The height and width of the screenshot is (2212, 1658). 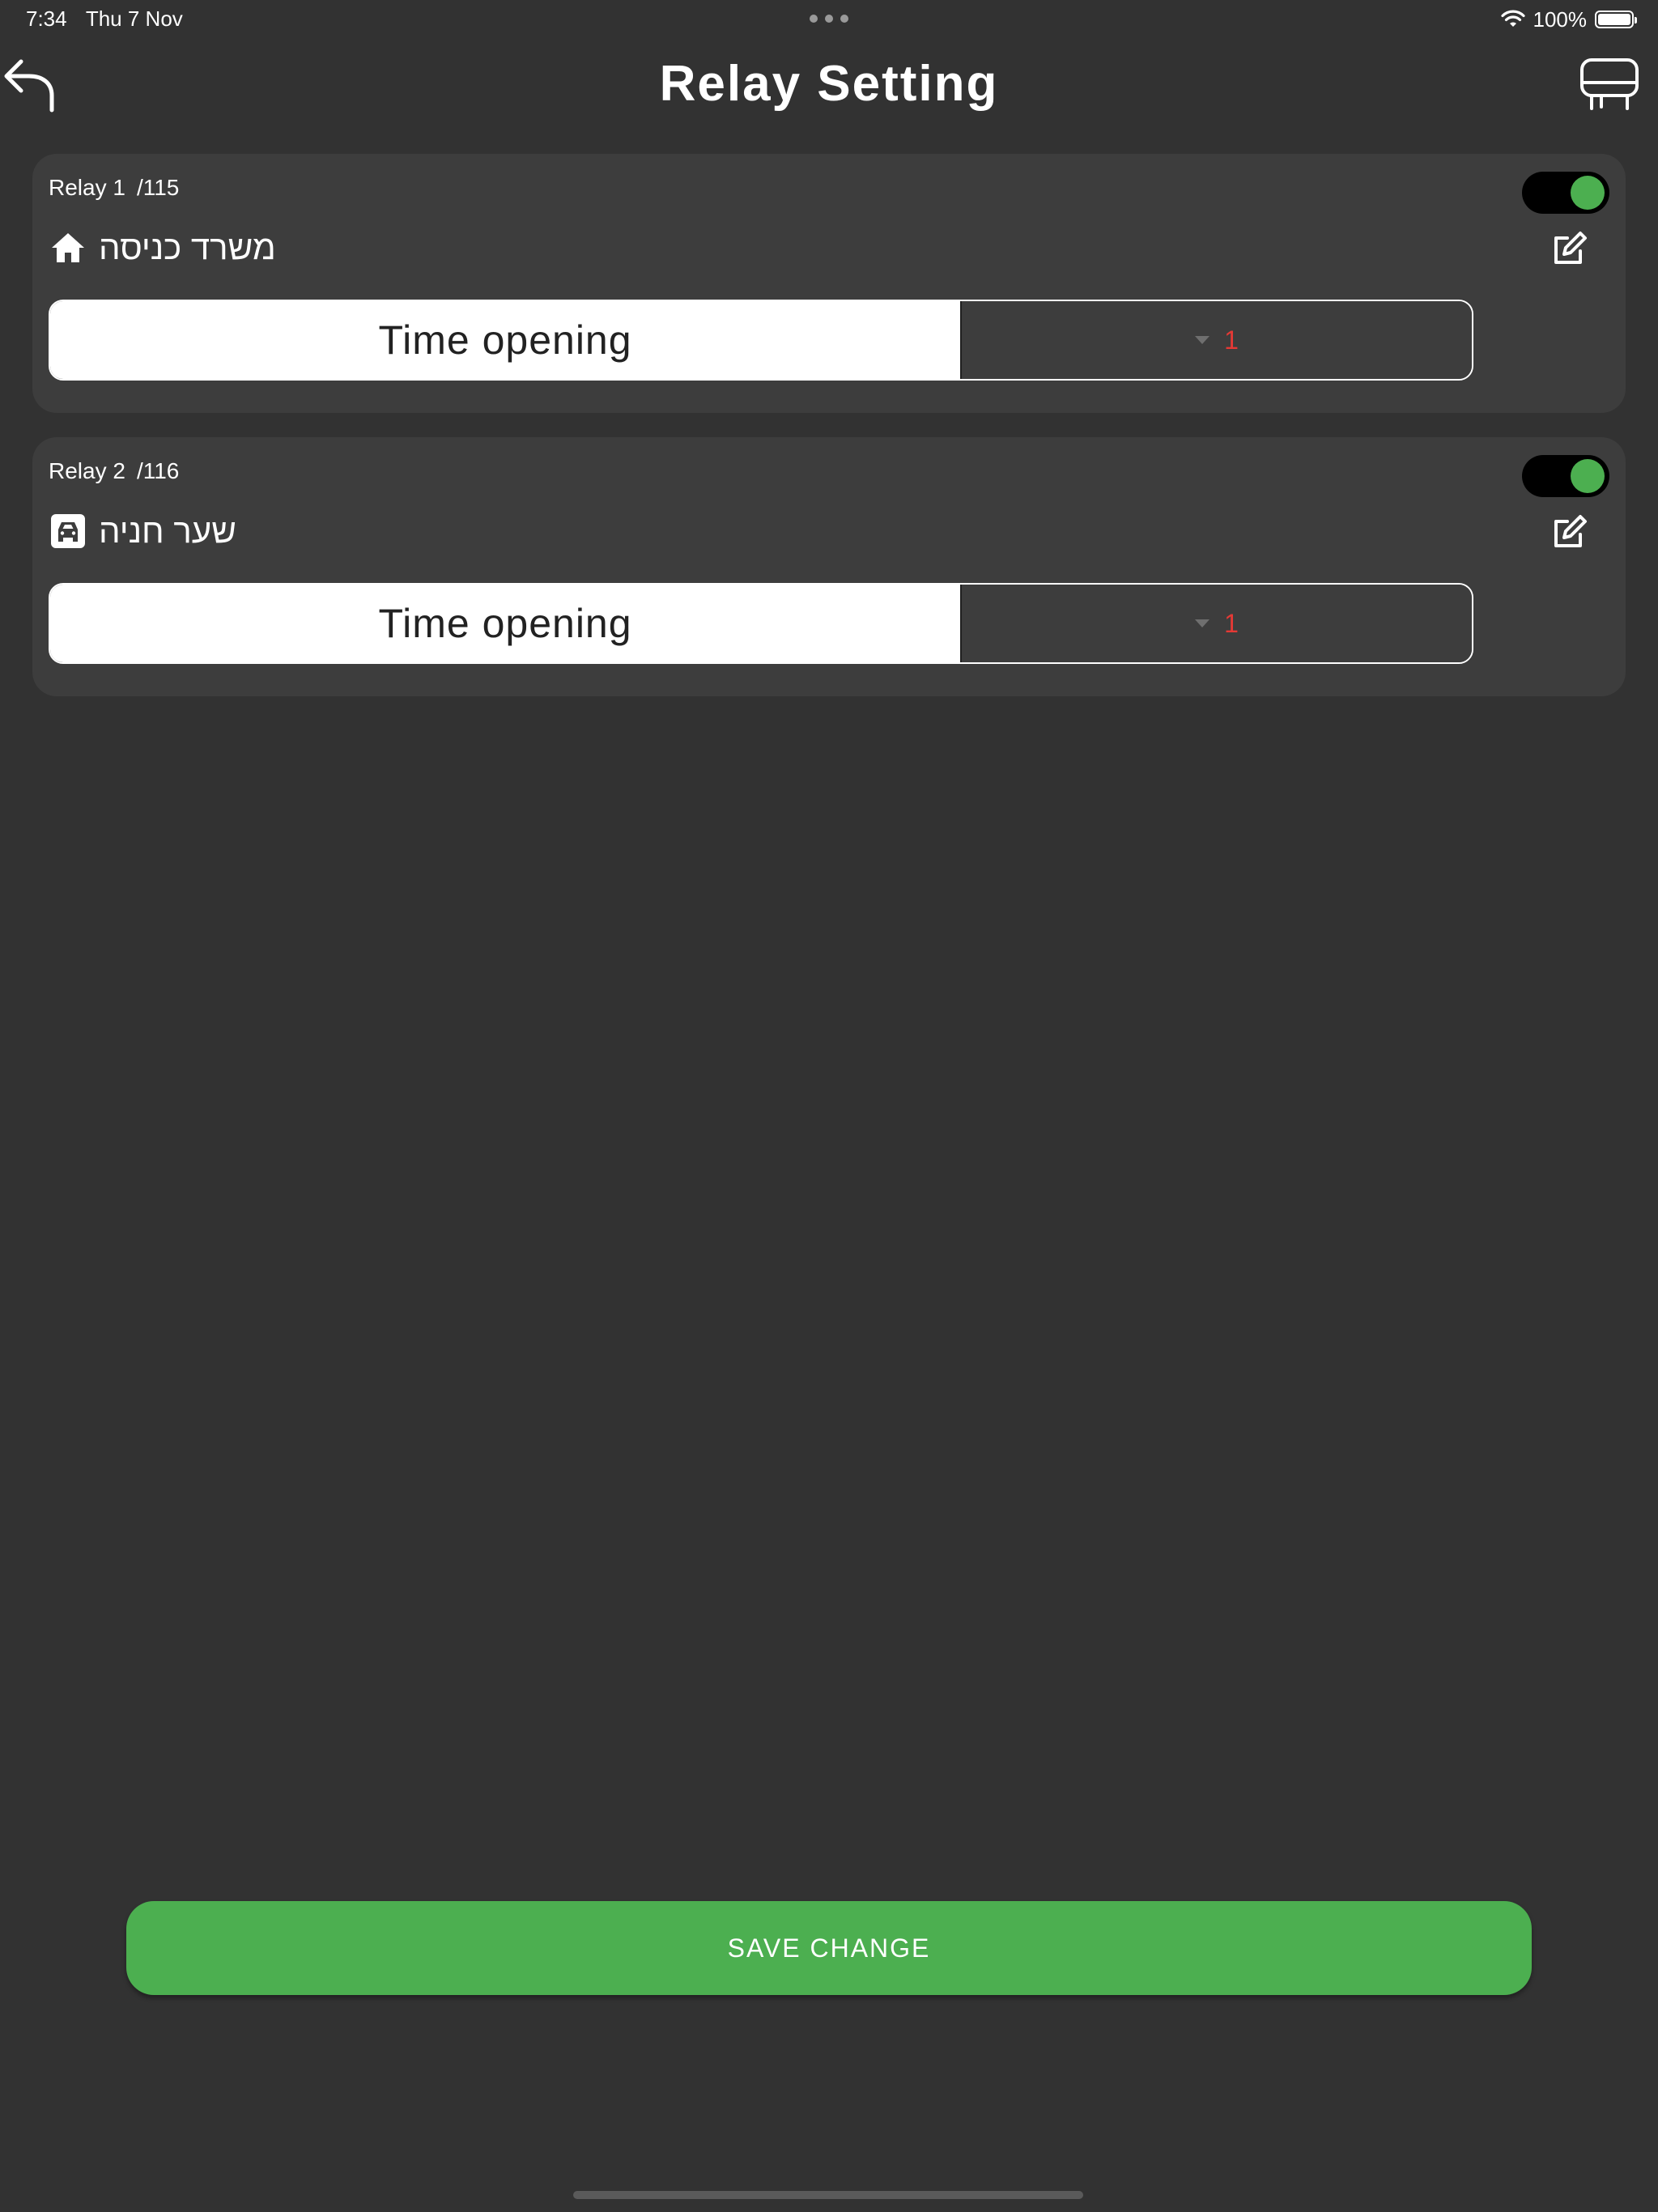 What do you see at coordinates (46, 19) in the screenshot?
I see `status-time: 7:34` at bounding box center [46, 19].